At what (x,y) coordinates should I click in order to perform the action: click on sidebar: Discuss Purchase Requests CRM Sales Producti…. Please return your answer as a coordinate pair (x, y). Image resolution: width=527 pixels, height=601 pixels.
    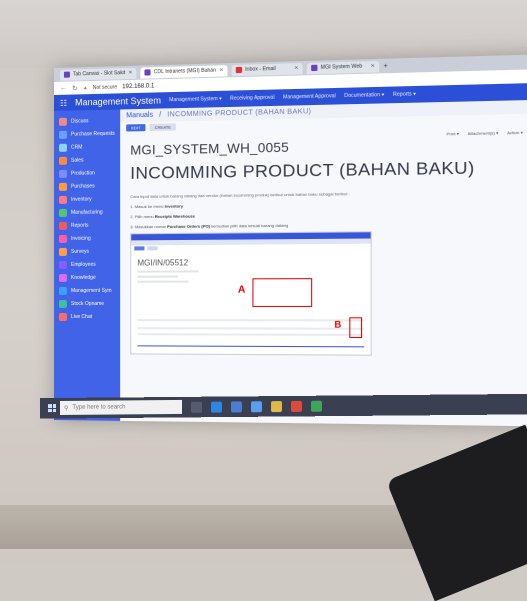
    Looking at the image, I should click on (87, 265).